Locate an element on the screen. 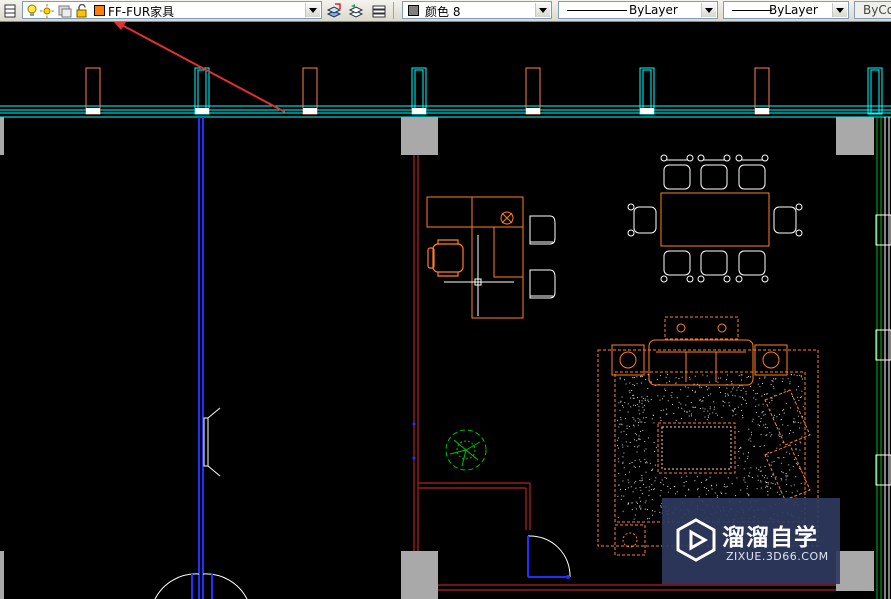  color-dropdown: 颜色 8 is located at coordinates (477, 10).